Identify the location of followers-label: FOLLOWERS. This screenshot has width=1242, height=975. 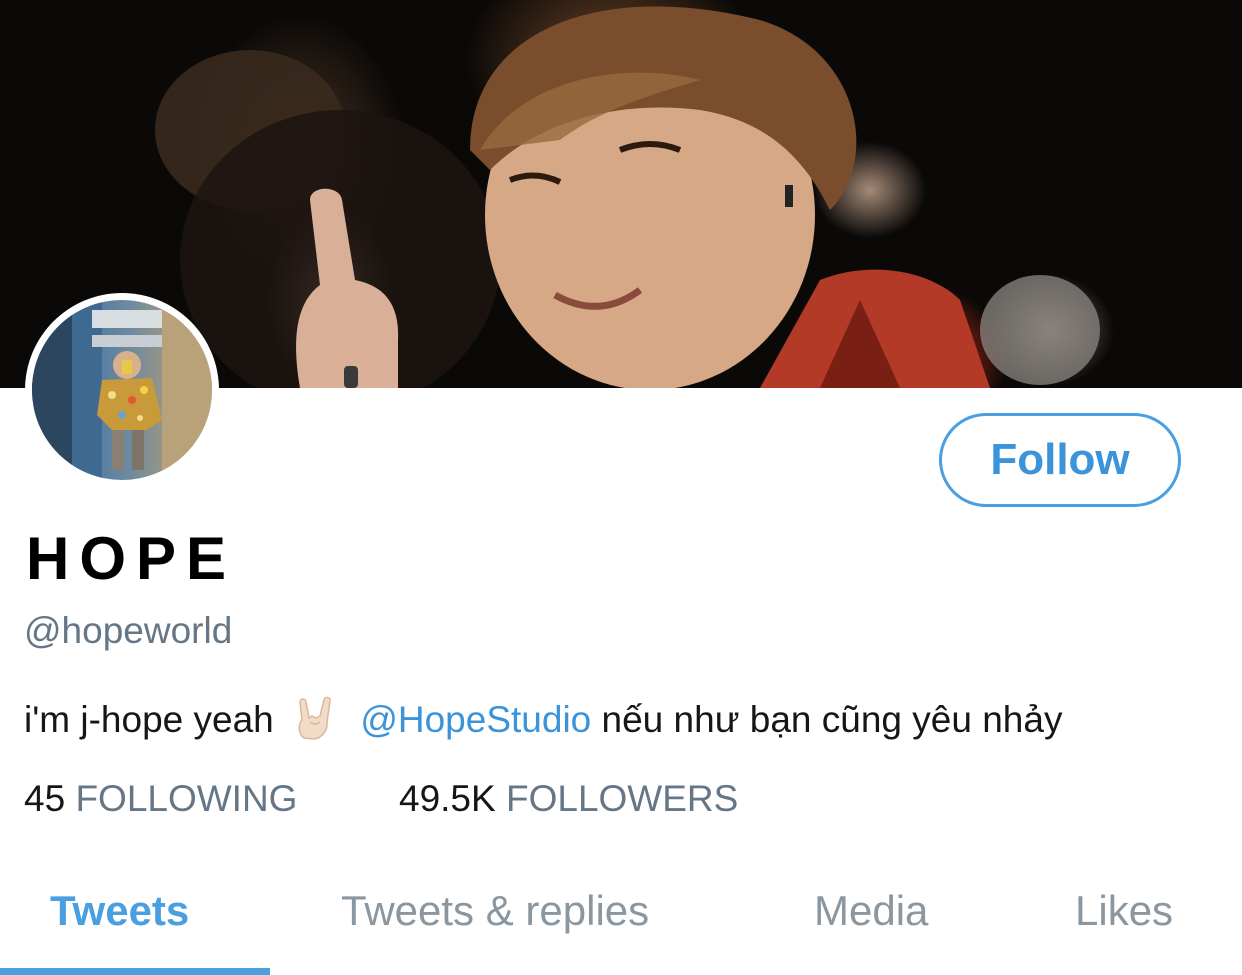
(622, 798).